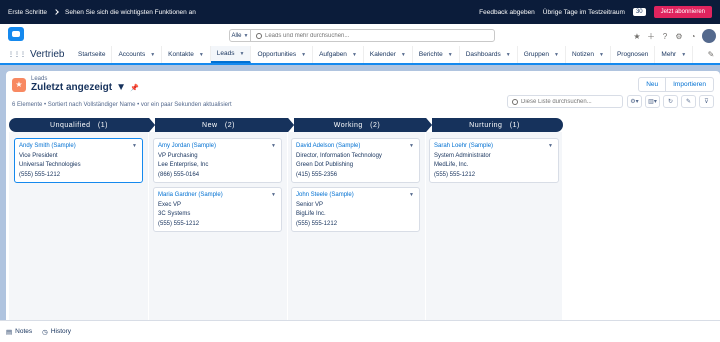 This screenshot has width=720, height=342. I want to click on nav-item-opportunities: Opportunities ▼, so click(282, 54).